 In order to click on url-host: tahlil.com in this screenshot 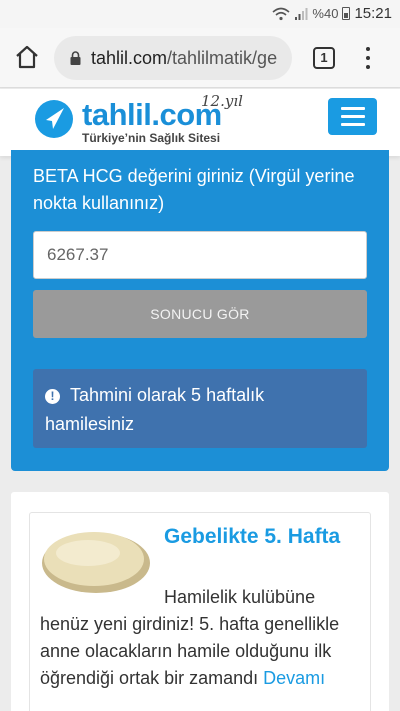, I will do `click(129, 57)`.